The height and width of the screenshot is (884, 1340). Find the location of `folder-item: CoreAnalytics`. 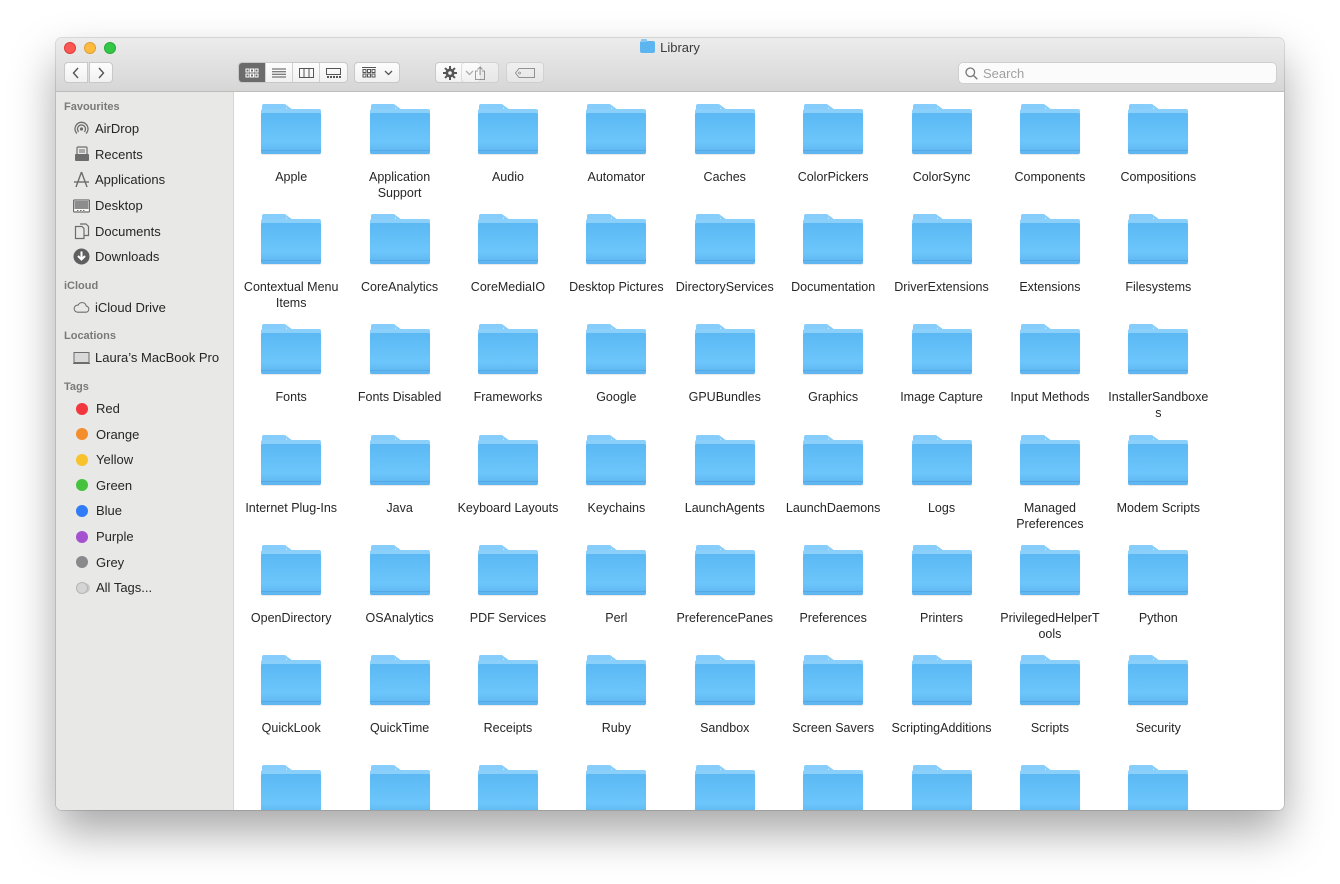

folder-item: CoreAnalytics is located at coordinates (399, 269).